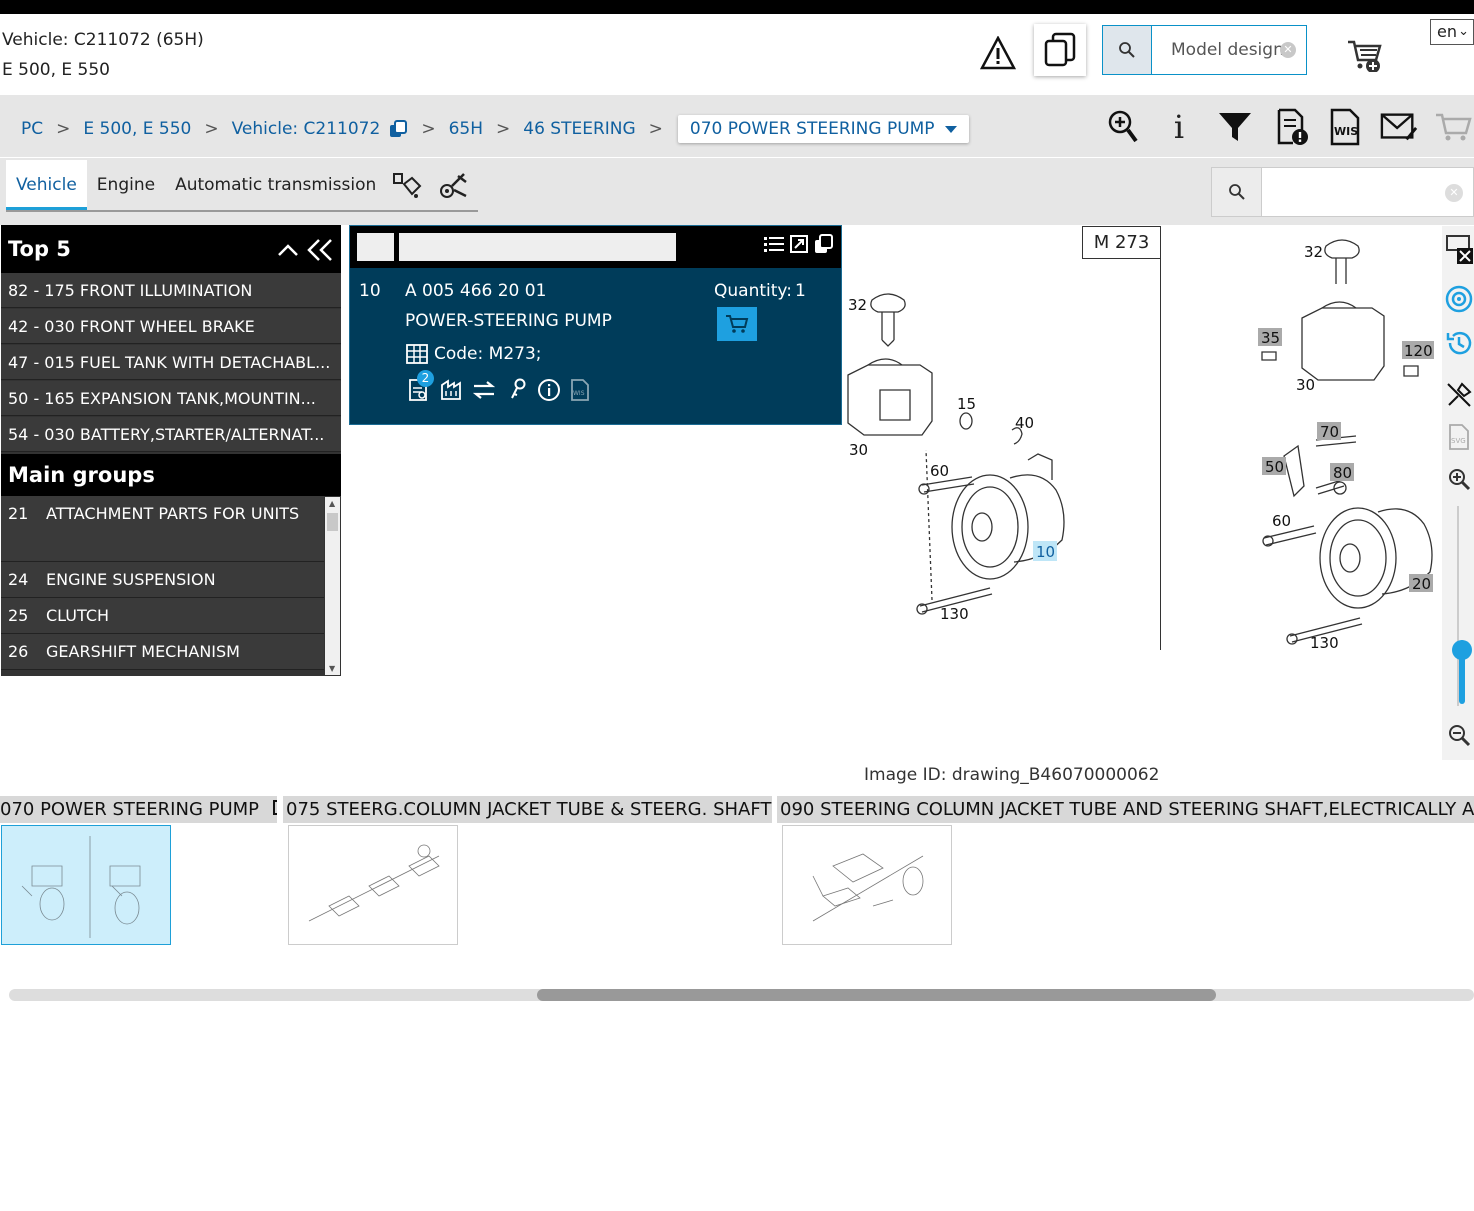 This screenshot has width=1474, height=1211. I want to click on tab-accessories, so click(454, 185).